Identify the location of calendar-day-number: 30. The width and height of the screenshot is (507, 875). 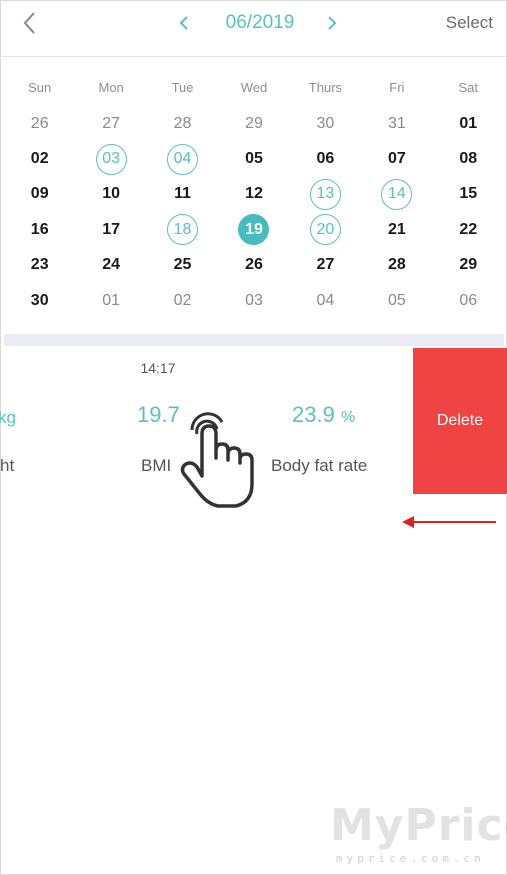
(325, 123).